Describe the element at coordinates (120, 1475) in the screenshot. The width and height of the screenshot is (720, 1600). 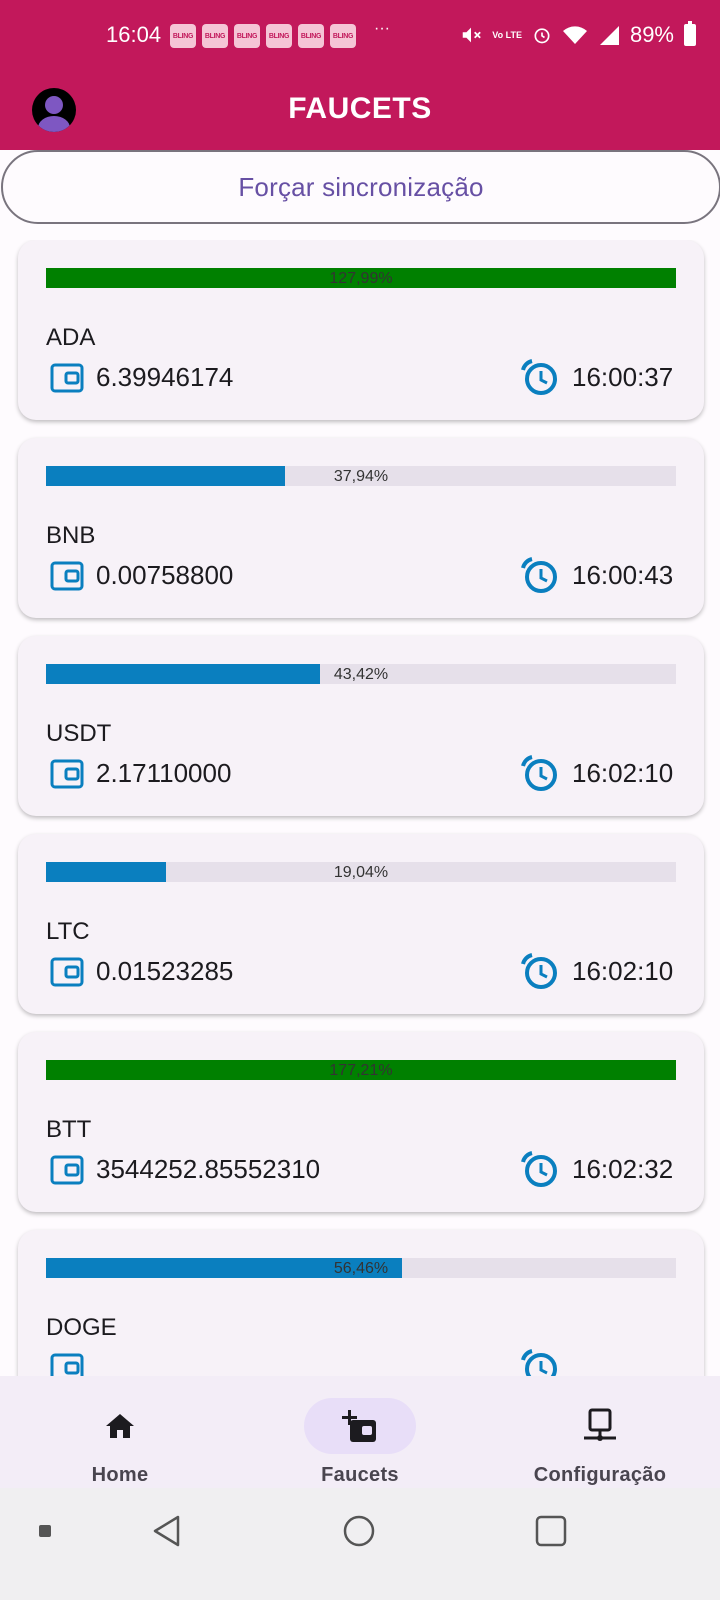
I see `nav-label: Home` at that location.